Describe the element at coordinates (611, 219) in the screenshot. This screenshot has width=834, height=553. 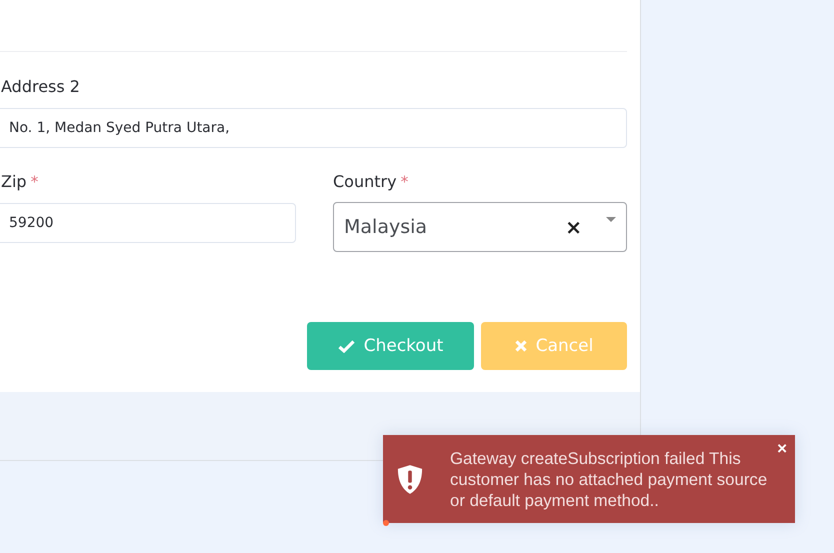
I see `caret-icon` at that location.